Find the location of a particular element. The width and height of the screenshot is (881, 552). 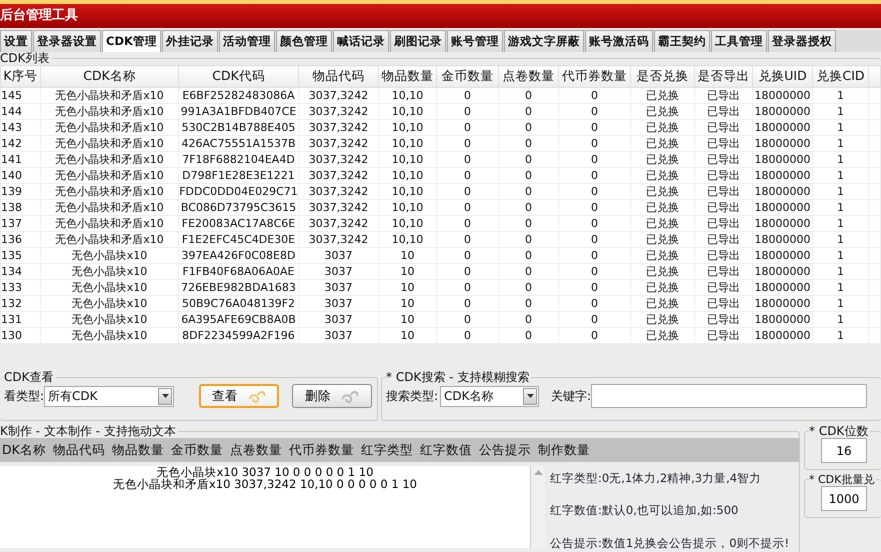

section-title: K制作 - 文本制作 - 支持拖动文本 is located at coordinates (88, 431).